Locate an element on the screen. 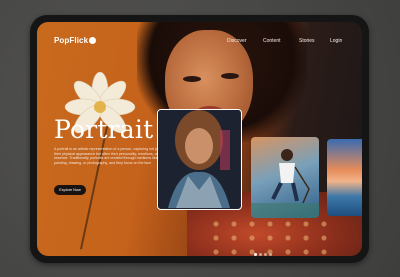 The height and width of the screenshot is (277, 400). logo-mark-icon is located at coordinates (93, 40).